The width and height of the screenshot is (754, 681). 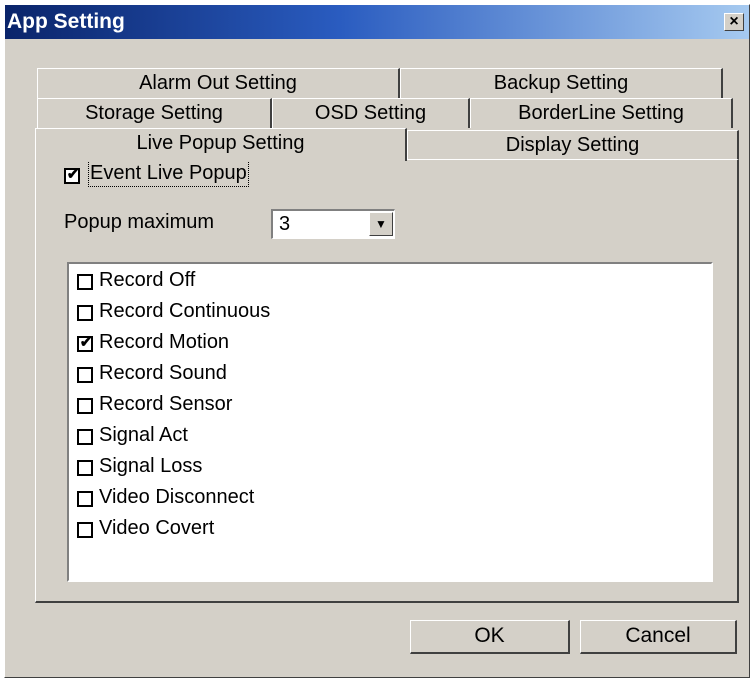 I want to click on event-label: Signal Loss, so click(x=151, y=466).